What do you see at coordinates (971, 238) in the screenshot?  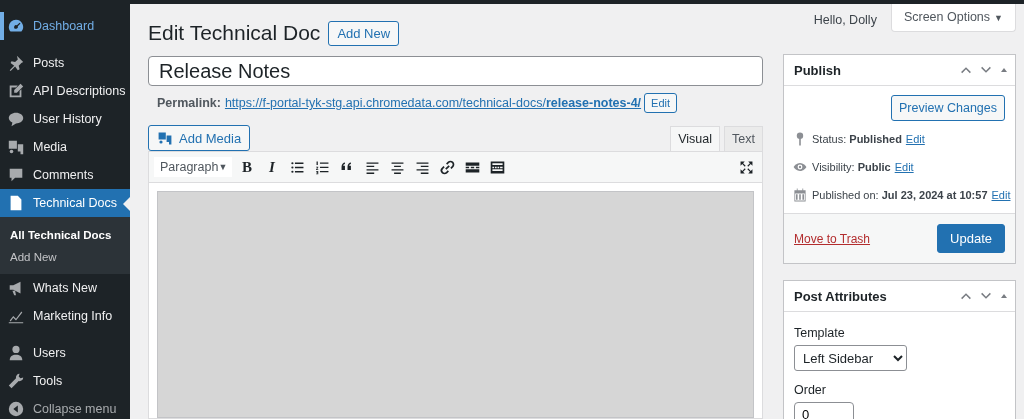 I see `update-button: Update` at bounding box center [971, 238].